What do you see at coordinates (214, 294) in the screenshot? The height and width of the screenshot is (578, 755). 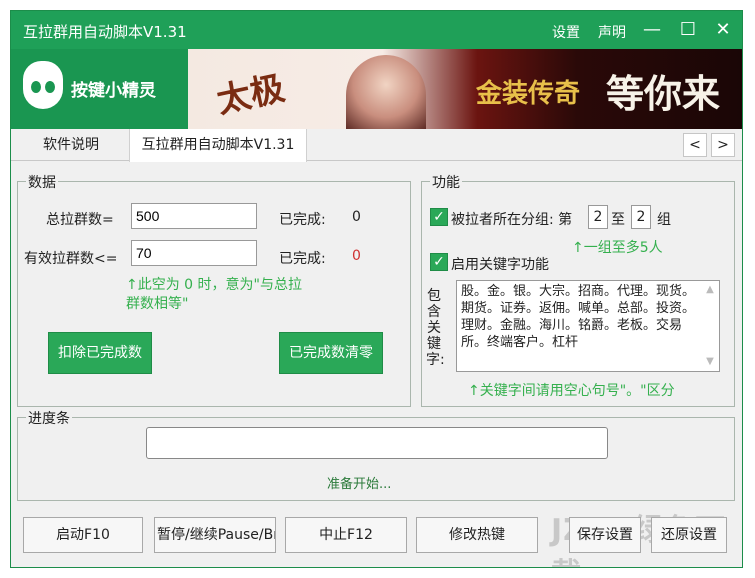 I see `valid-hint: ↑此空为 0 时，意为"与总拉群数相等"` at bounding box center [214, 294].